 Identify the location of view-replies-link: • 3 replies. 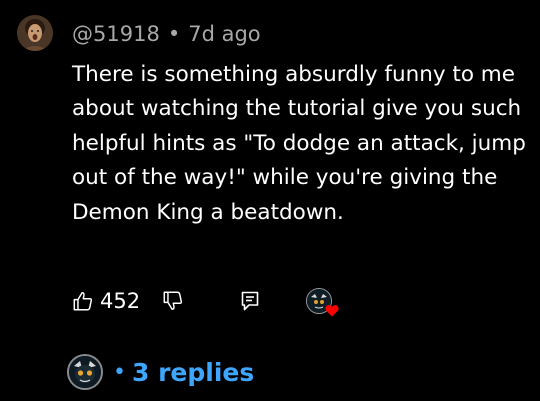
(160, 372).